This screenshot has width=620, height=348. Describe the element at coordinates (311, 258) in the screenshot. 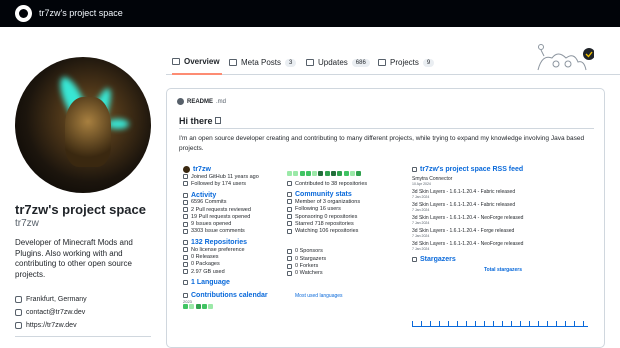

I see `stargazers-text: 0 Stargazers` at that location.